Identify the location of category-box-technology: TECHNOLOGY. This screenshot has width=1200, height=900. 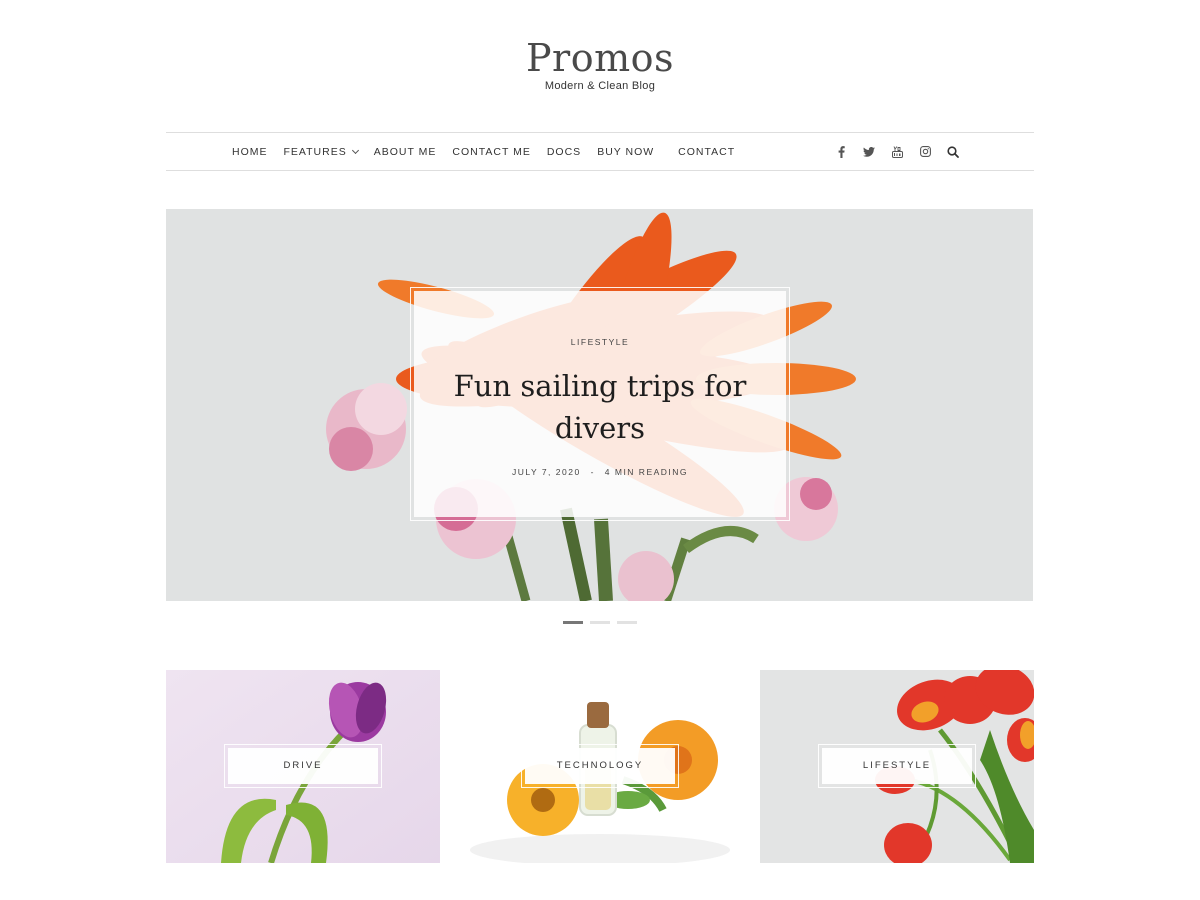
(600, 766).